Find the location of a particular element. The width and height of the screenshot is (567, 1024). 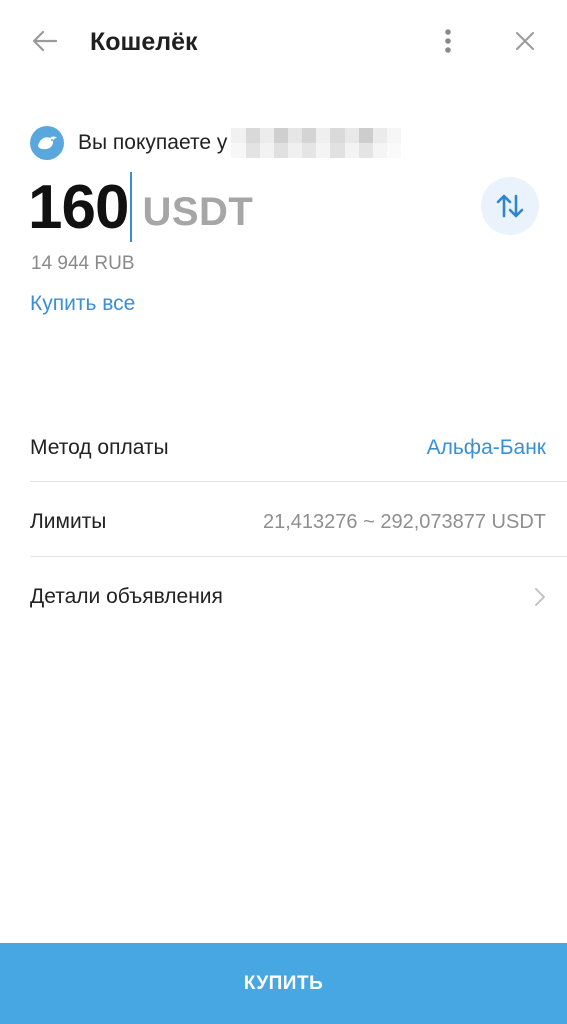

close-icon is located at coordinates (525, 41).